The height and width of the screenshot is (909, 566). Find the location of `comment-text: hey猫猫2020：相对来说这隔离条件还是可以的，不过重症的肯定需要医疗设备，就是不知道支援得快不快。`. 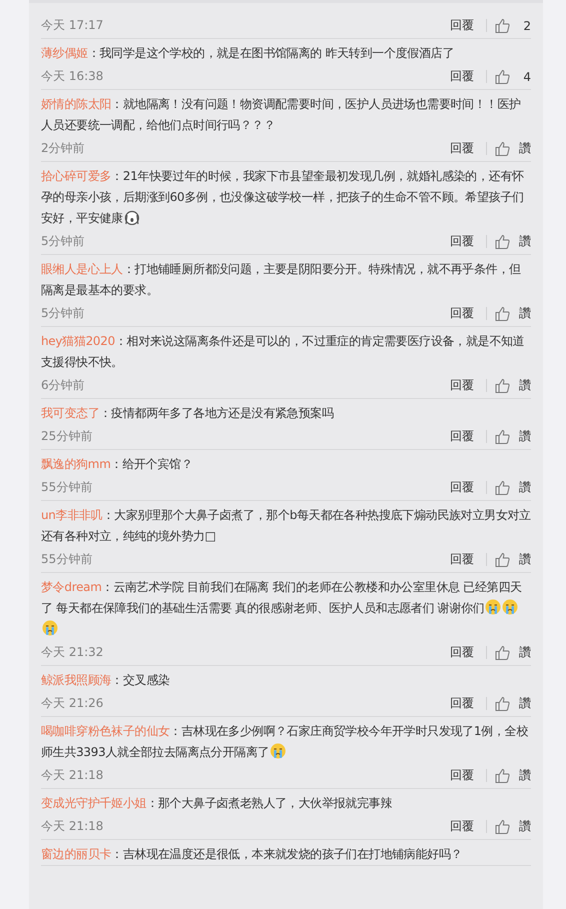

comment-text: hey猫猫2020：相对来说这隔离条件还是可以的，不过重症的肯定需要医疗设备，就是不知道支援得快不快。 is located at coordinates (282, 351).